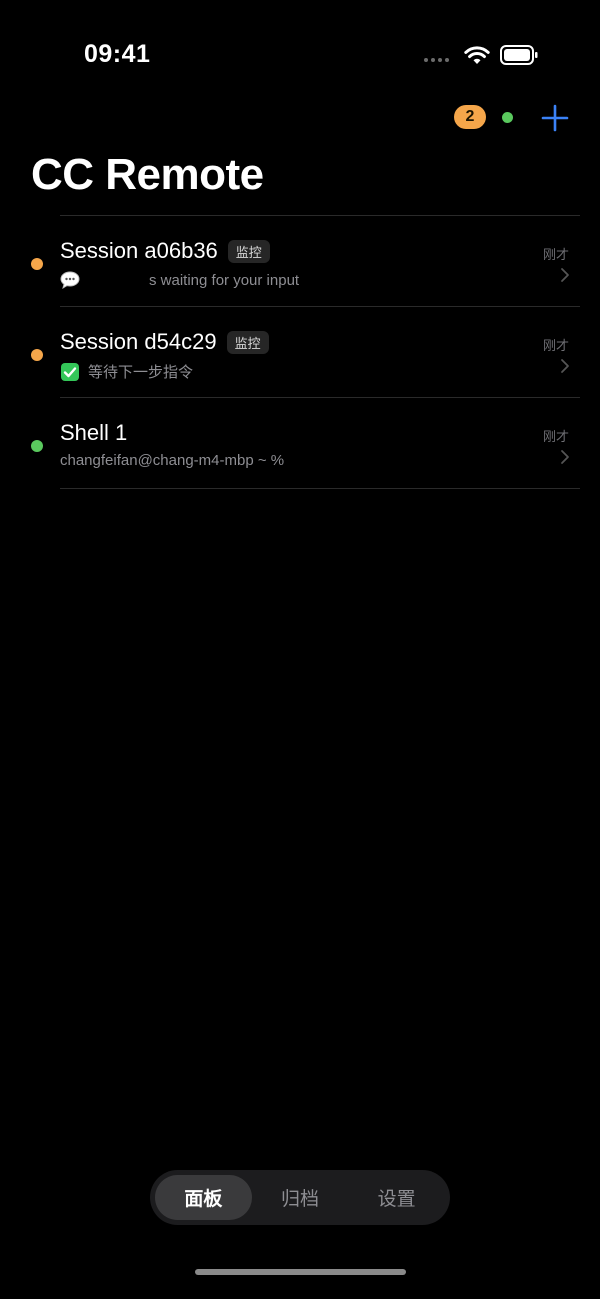 The image size is (600, 1299). I want to click on status-bar: 09:41, so click(300, 55).